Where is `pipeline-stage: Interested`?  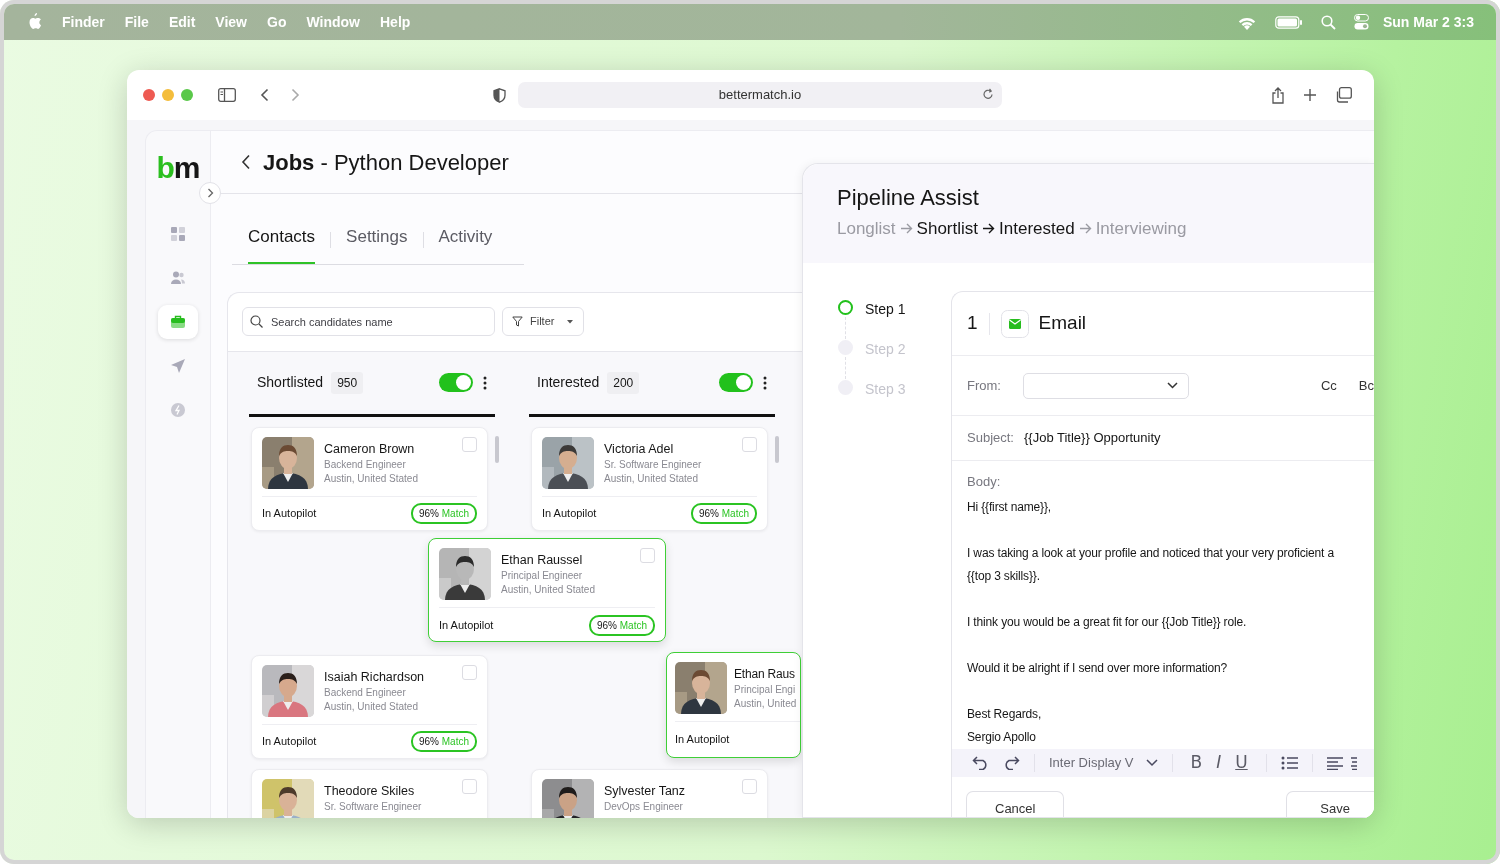 pipeline-stage: Interested is located at coordinates (1037, 229).